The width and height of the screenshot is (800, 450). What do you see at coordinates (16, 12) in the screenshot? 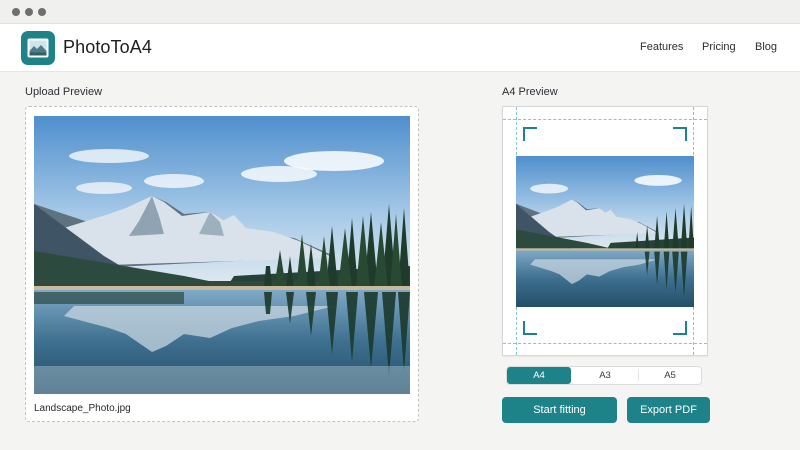
I see `window-close-dot` at bounding box center [16, 12].